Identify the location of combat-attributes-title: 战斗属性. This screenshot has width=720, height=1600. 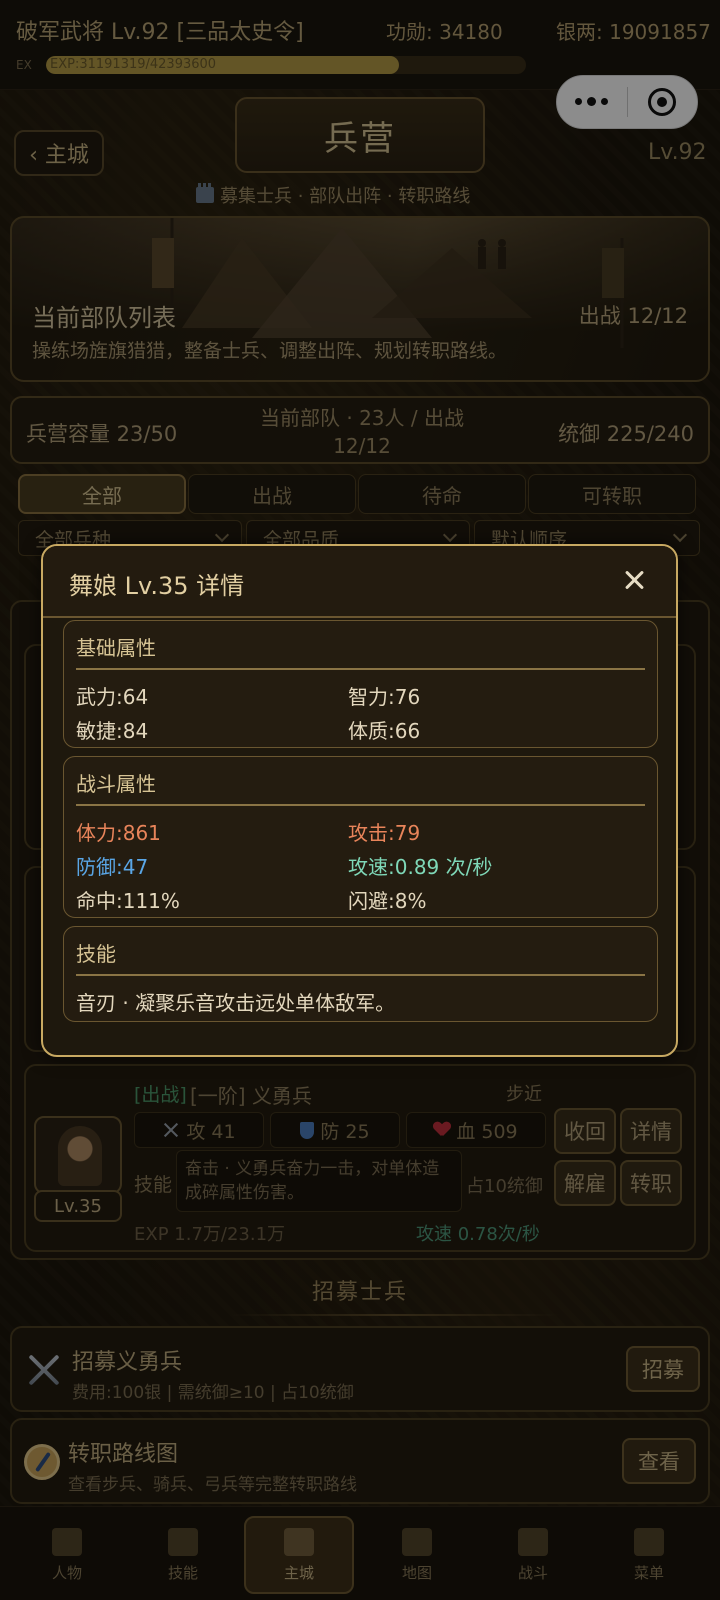
(116, 784).